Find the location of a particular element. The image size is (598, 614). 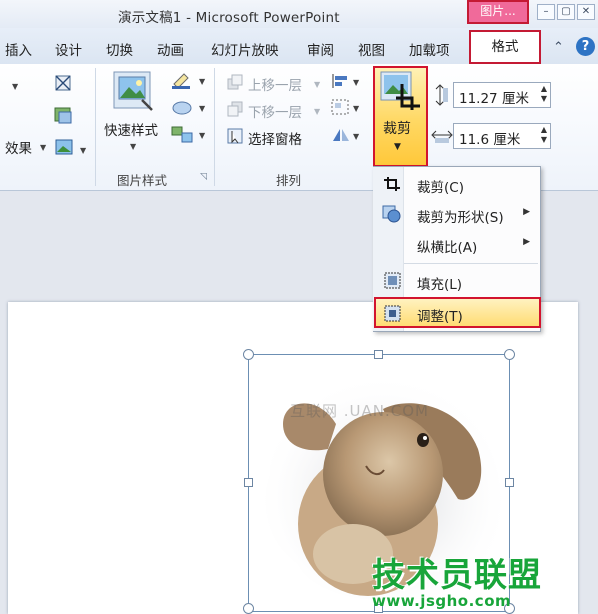

close-button: ✕ is located at coordinates (586, 12).